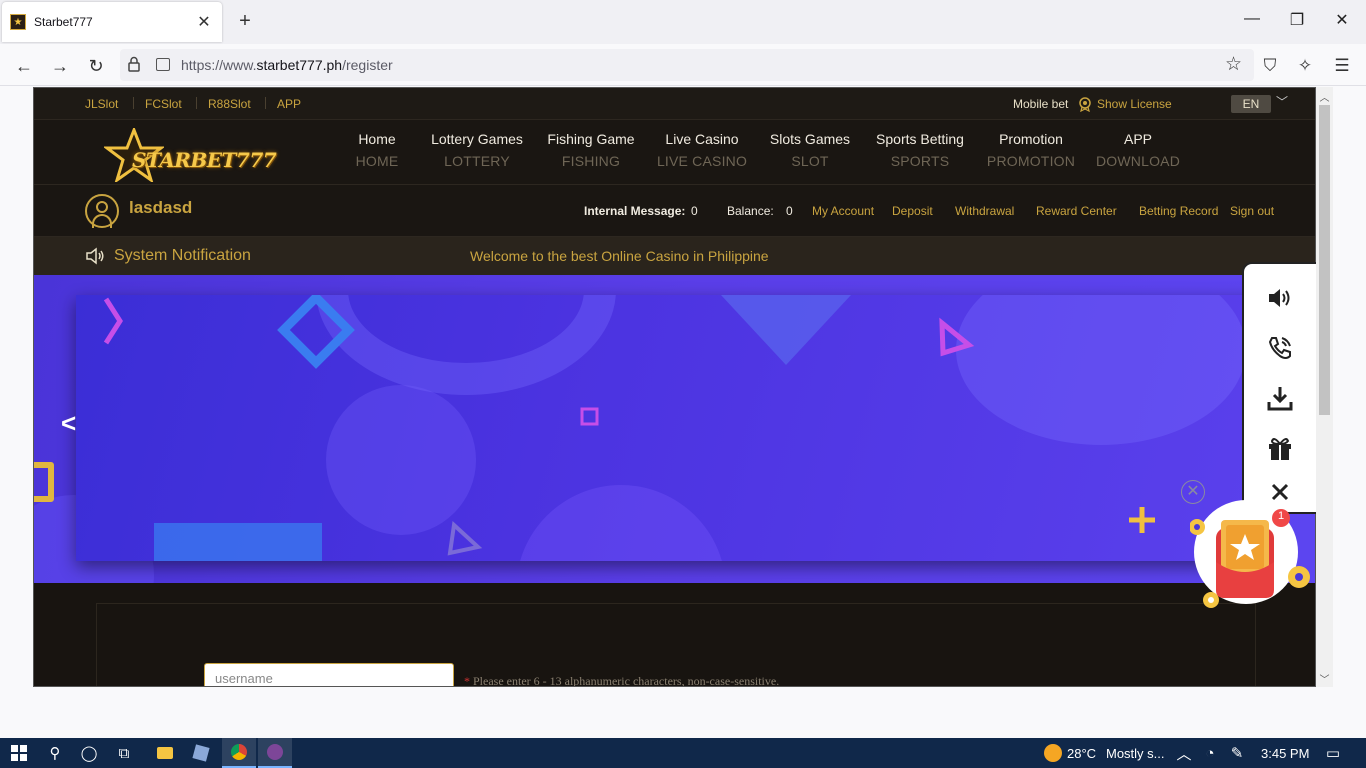 This screenshot has height=768, width=1366. I want to click on top-link-fcslot: FCSlot, so click(163, 104).